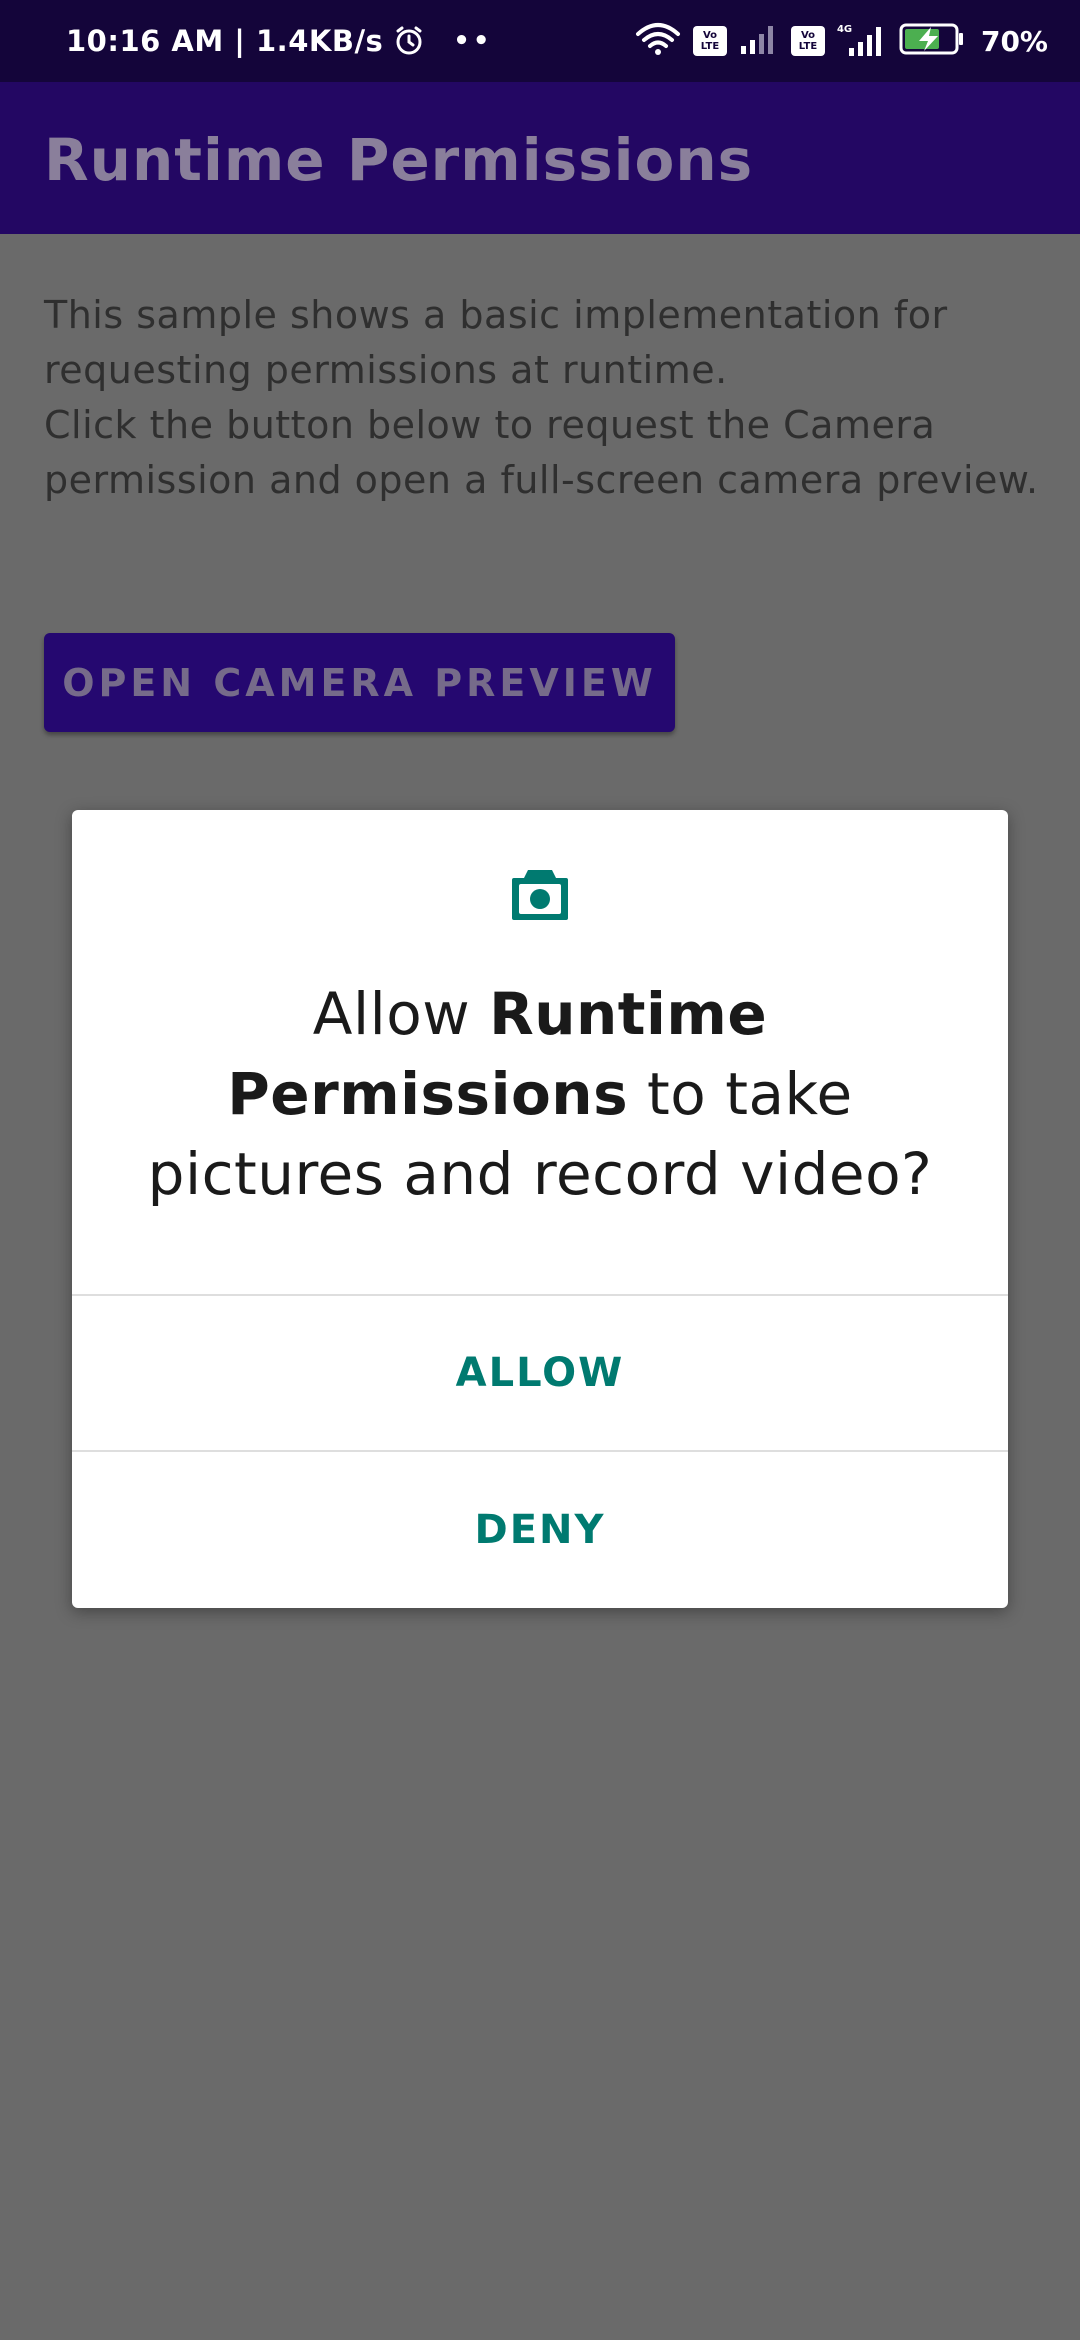  Describe the element at coordinates (540, 1530) in the screenshot. I see `deny-button: DENY` at that location.